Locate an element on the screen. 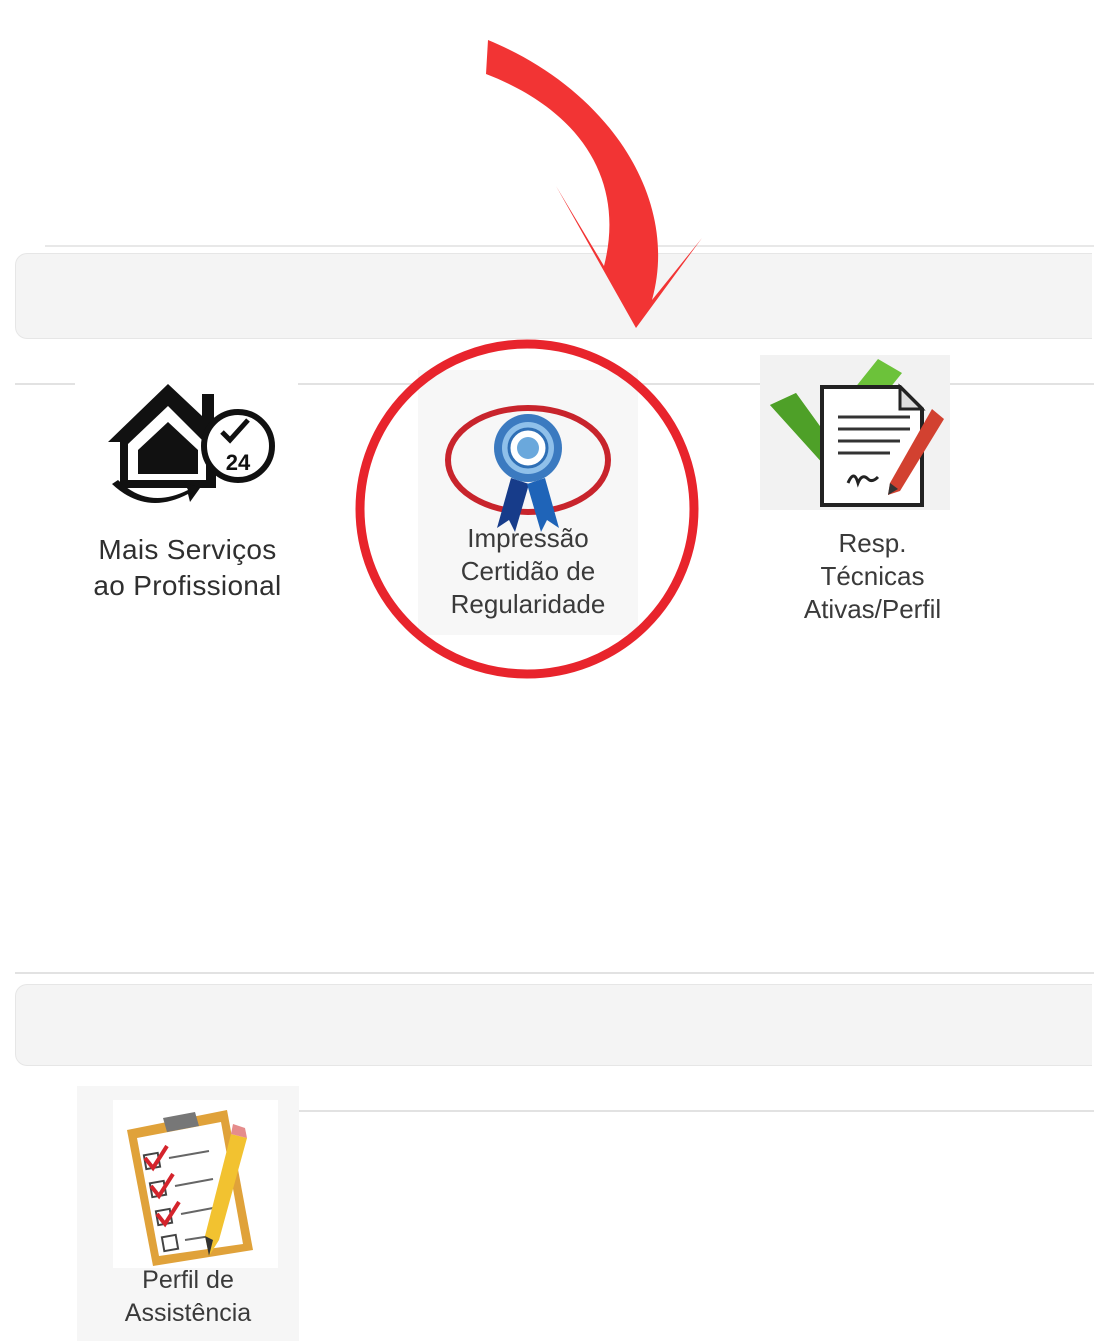  red-arrow-icon is located at coordinates (594, 184).